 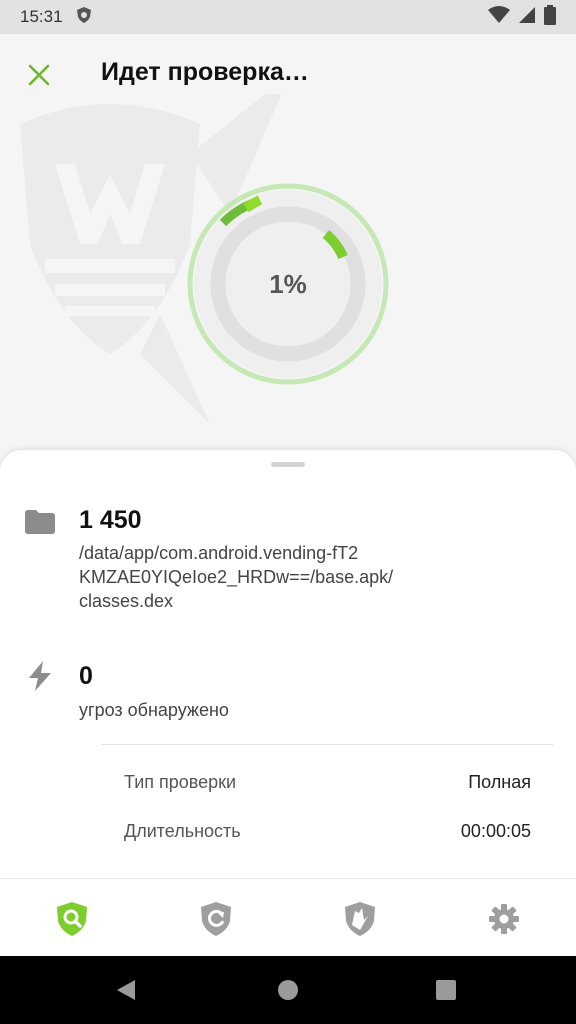 I want to click on signal-icon, so click(x=527, y=17).